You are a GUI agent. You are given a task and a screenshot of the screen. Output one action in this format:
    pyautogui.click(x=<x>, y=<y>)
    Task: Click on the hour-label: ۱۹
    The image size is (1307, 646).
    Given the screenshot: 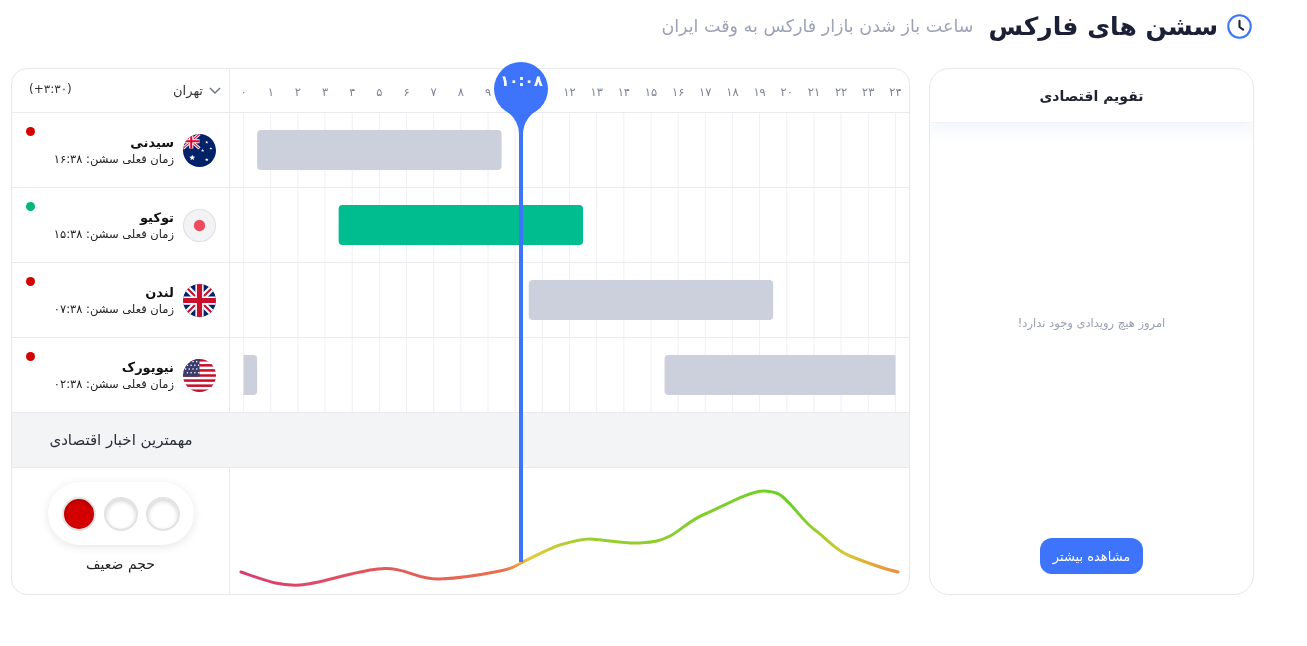 What is the action you would take?
    pyautogui.click(x=759, y=92)
    